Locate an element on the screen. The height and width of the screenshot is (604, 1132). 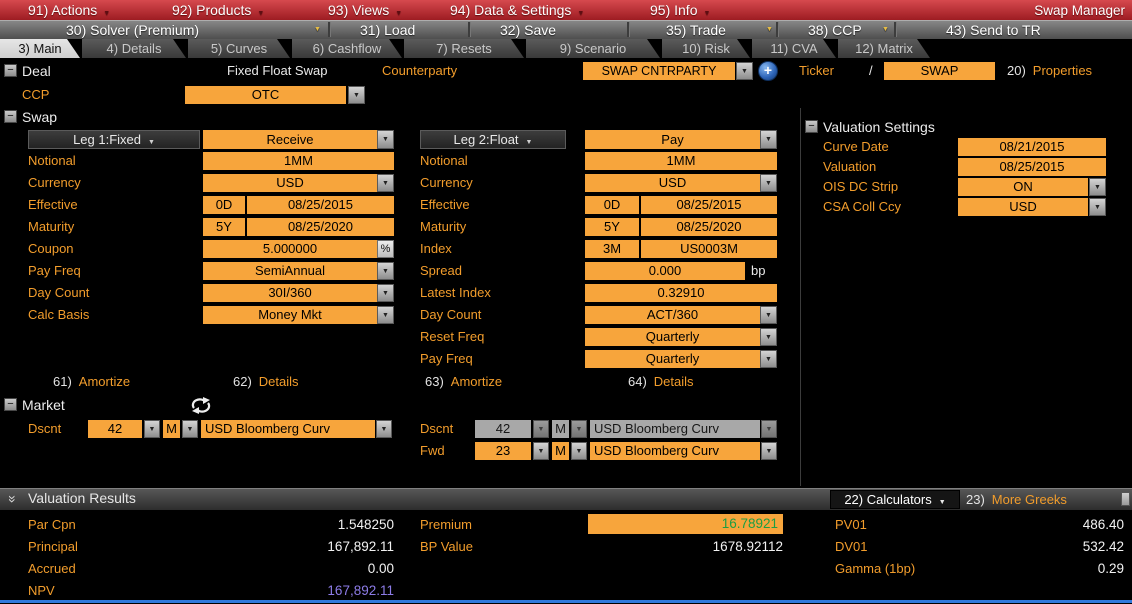
collapse-results-chevron-icon is located at coordinates (13, 498).